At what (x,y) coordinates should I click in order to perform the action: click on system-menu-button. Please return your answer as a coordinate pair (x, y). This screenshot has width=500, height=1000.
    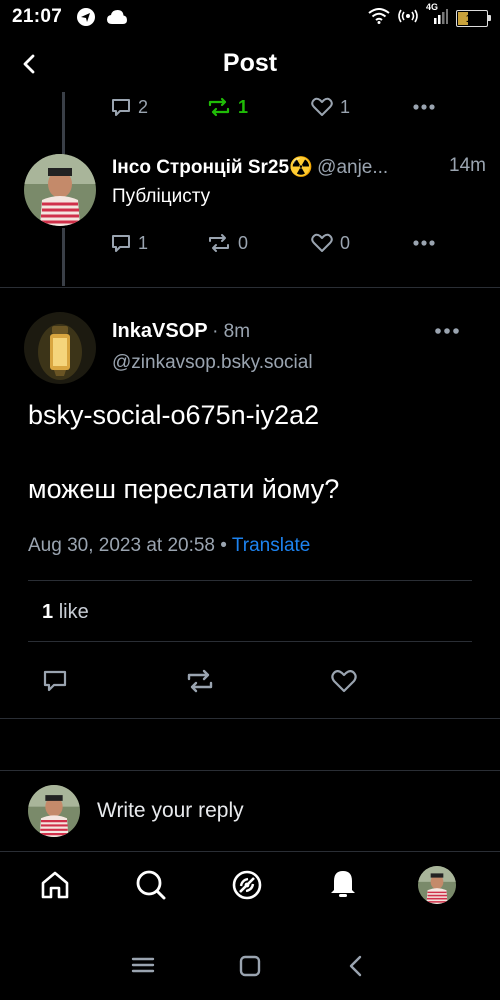
    Looking at the image, I should click on (143, 967).